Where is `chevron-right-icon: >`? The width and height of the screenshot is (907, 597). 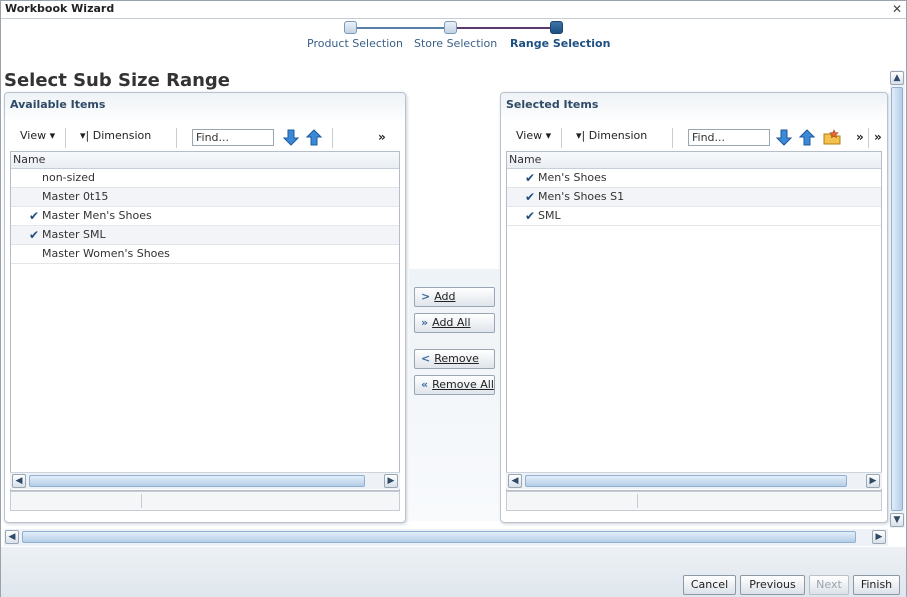
chevron-right-icon: > is located at coordinates (426, 296).